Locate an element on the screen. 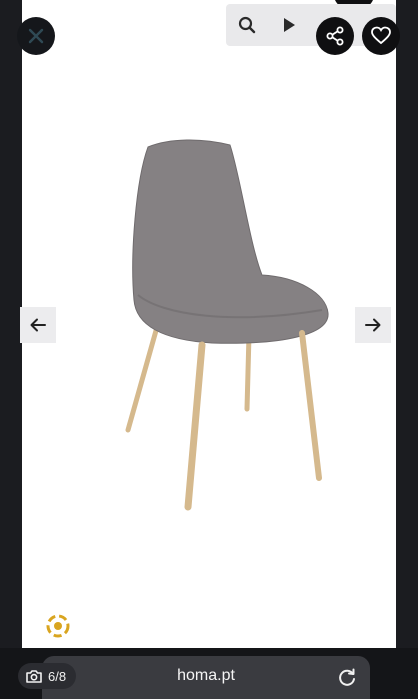  share-button is located at coordinates (335, 36).